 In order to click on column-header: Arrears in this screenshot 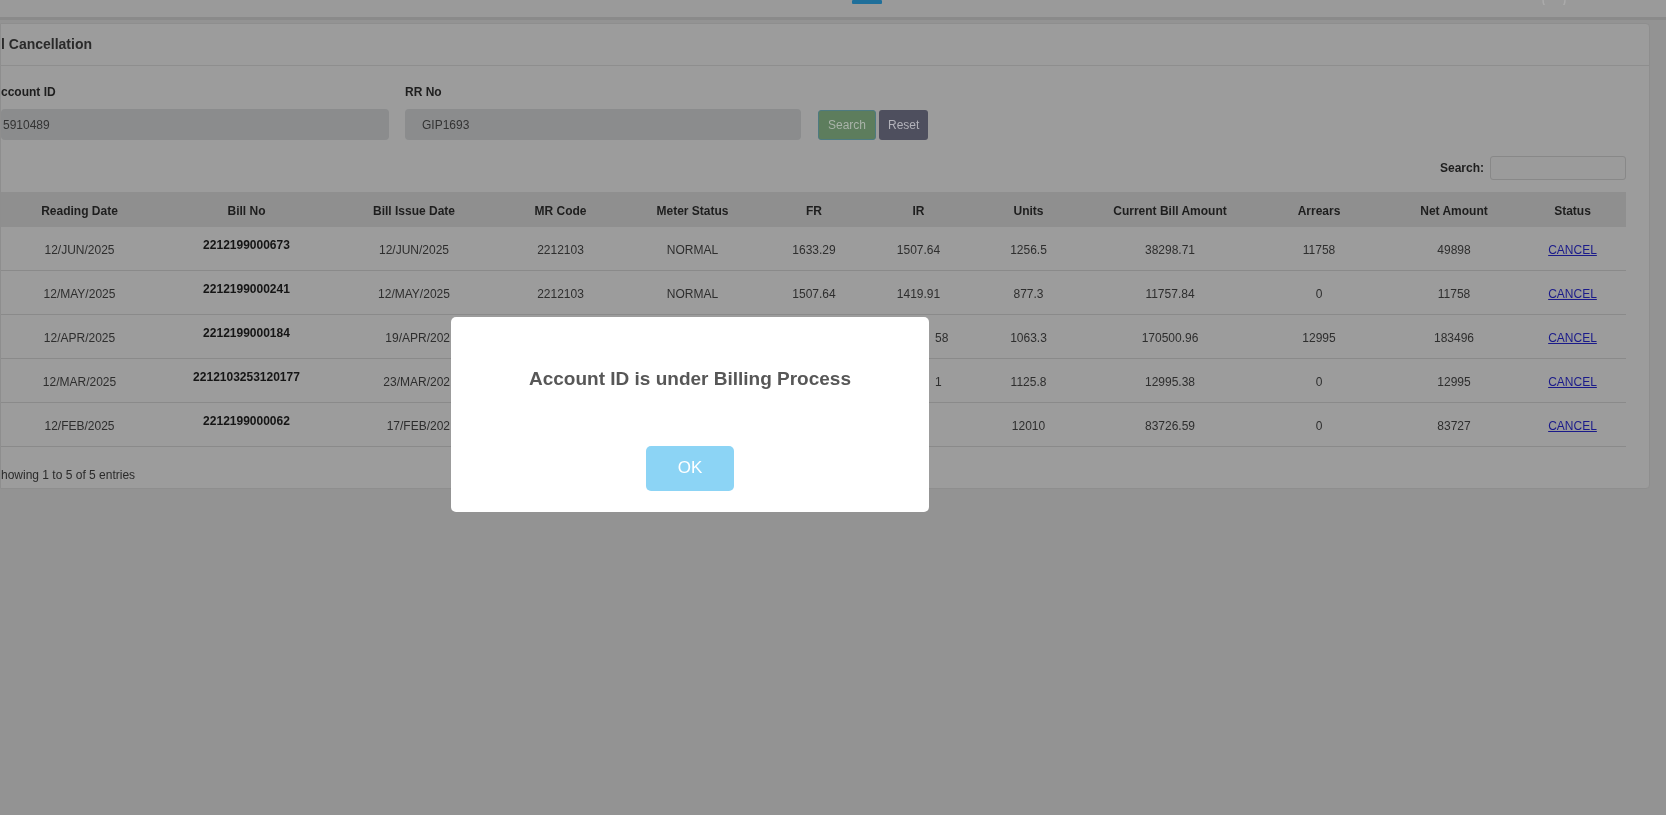, I will do `click(1319, 210)`.